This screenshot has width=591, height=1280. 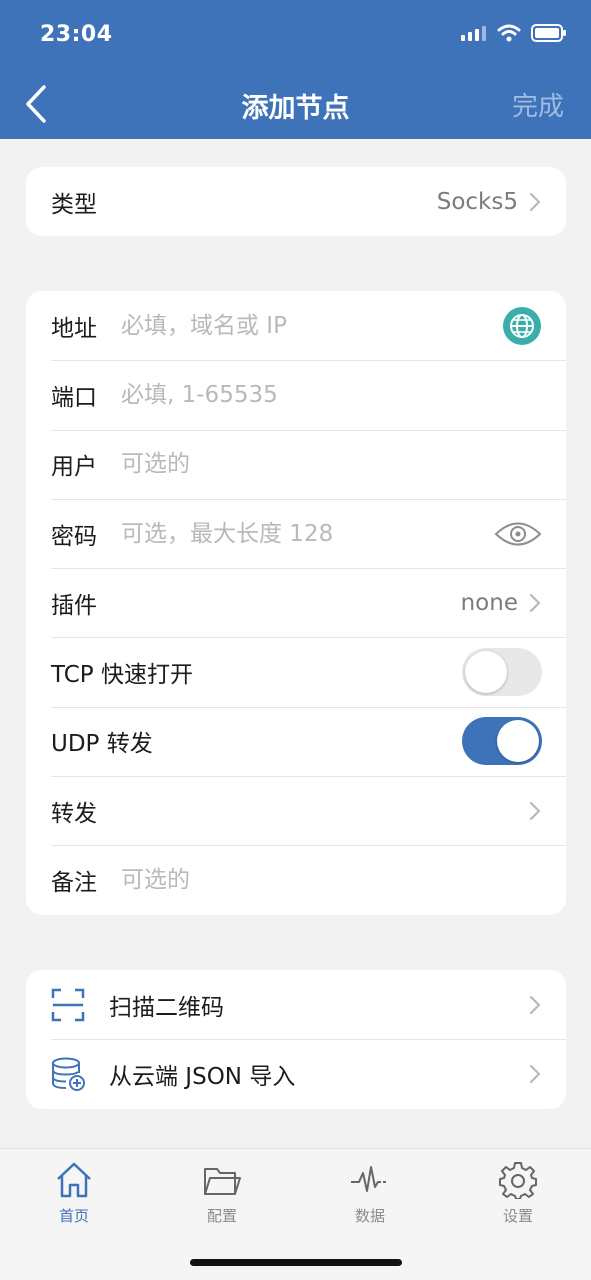 What do you see at coordinates (296, 671) in the screenshot?
I see `tcp-fast-open-row: TCP 快速打开` at bounding box center [296, 671].